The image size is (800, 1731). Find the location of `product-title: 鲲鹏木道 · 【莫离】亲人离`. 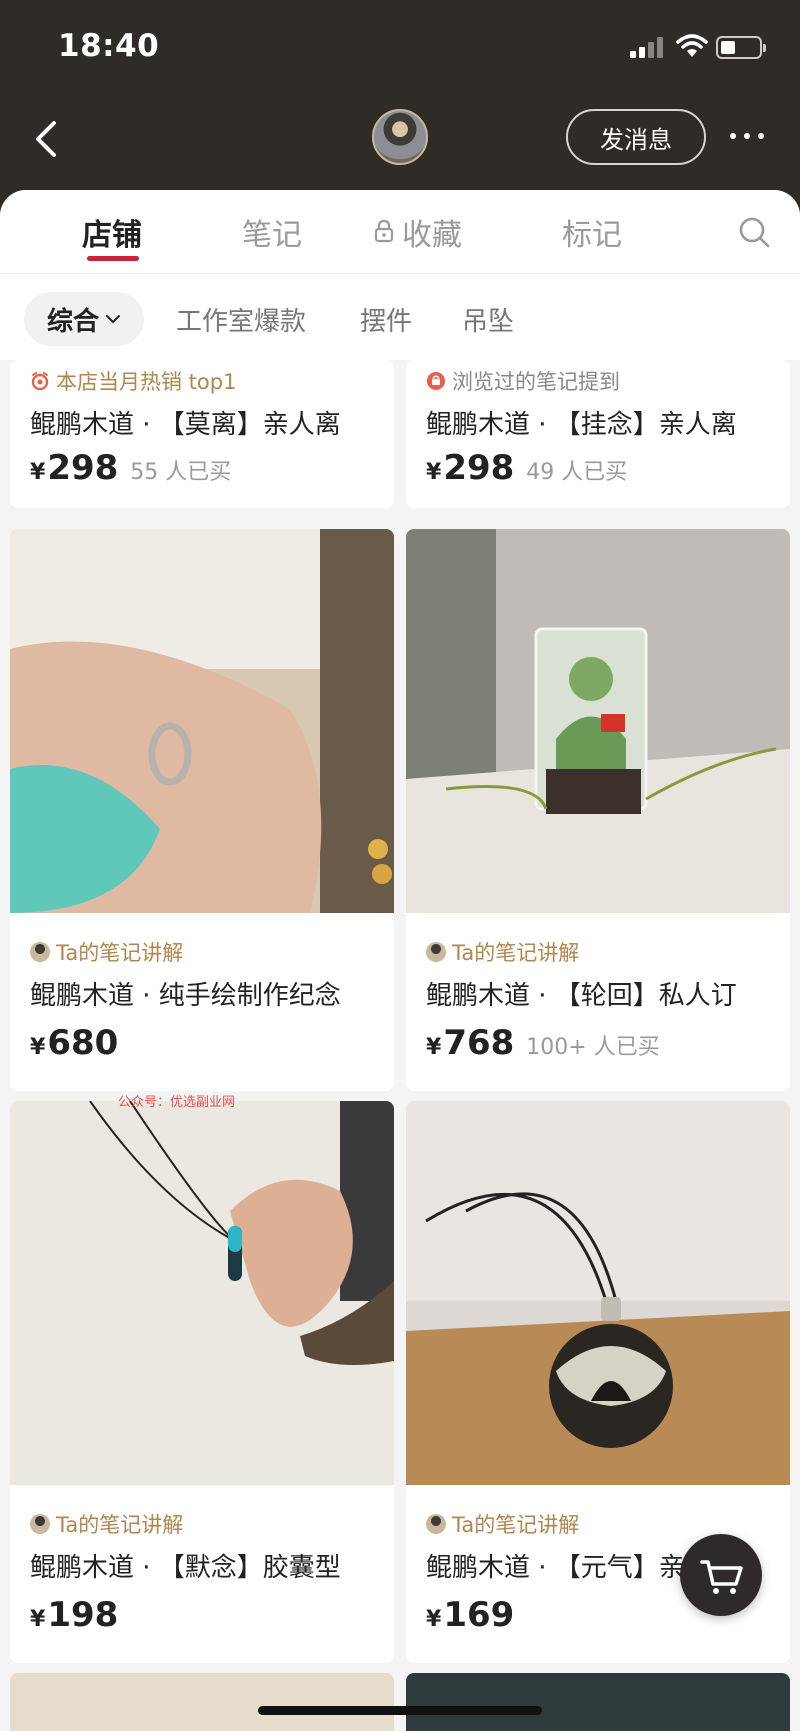

product-title: 鲲鹏木道 · 【莫离】亲人离 is located at coordinates (185, 425).